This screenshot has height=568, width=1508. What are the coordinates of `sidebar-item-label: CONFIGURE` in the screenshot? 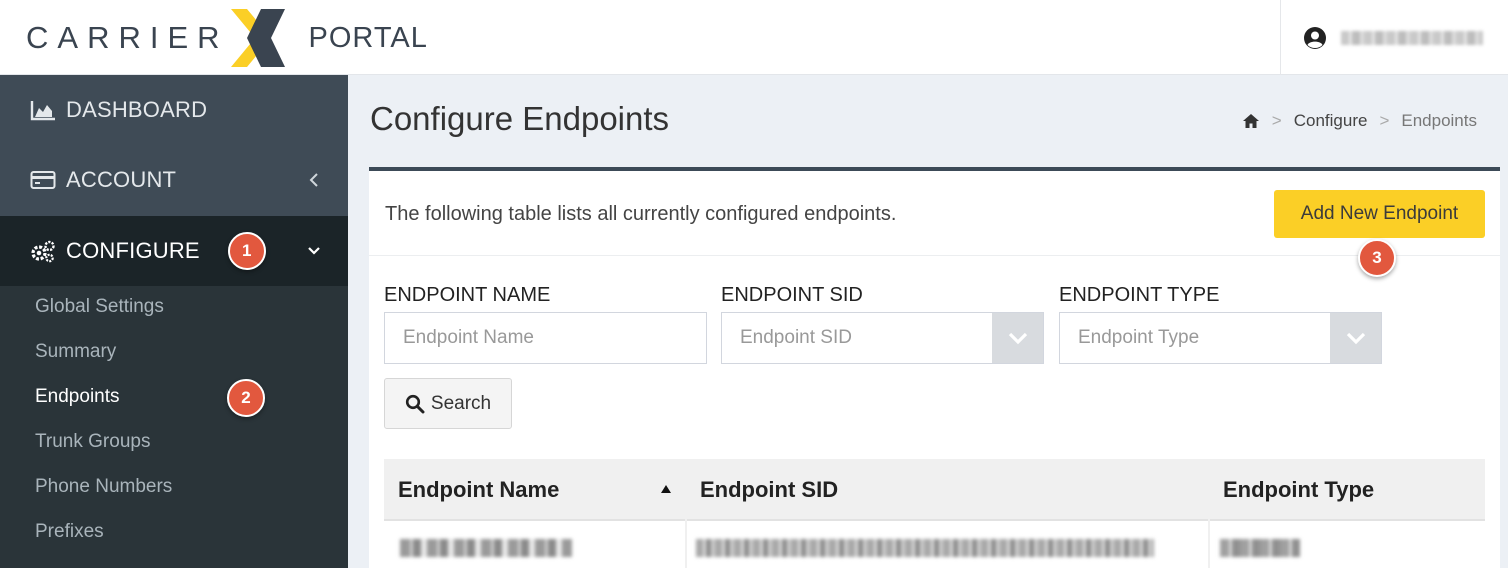 It's located at (133, 250).